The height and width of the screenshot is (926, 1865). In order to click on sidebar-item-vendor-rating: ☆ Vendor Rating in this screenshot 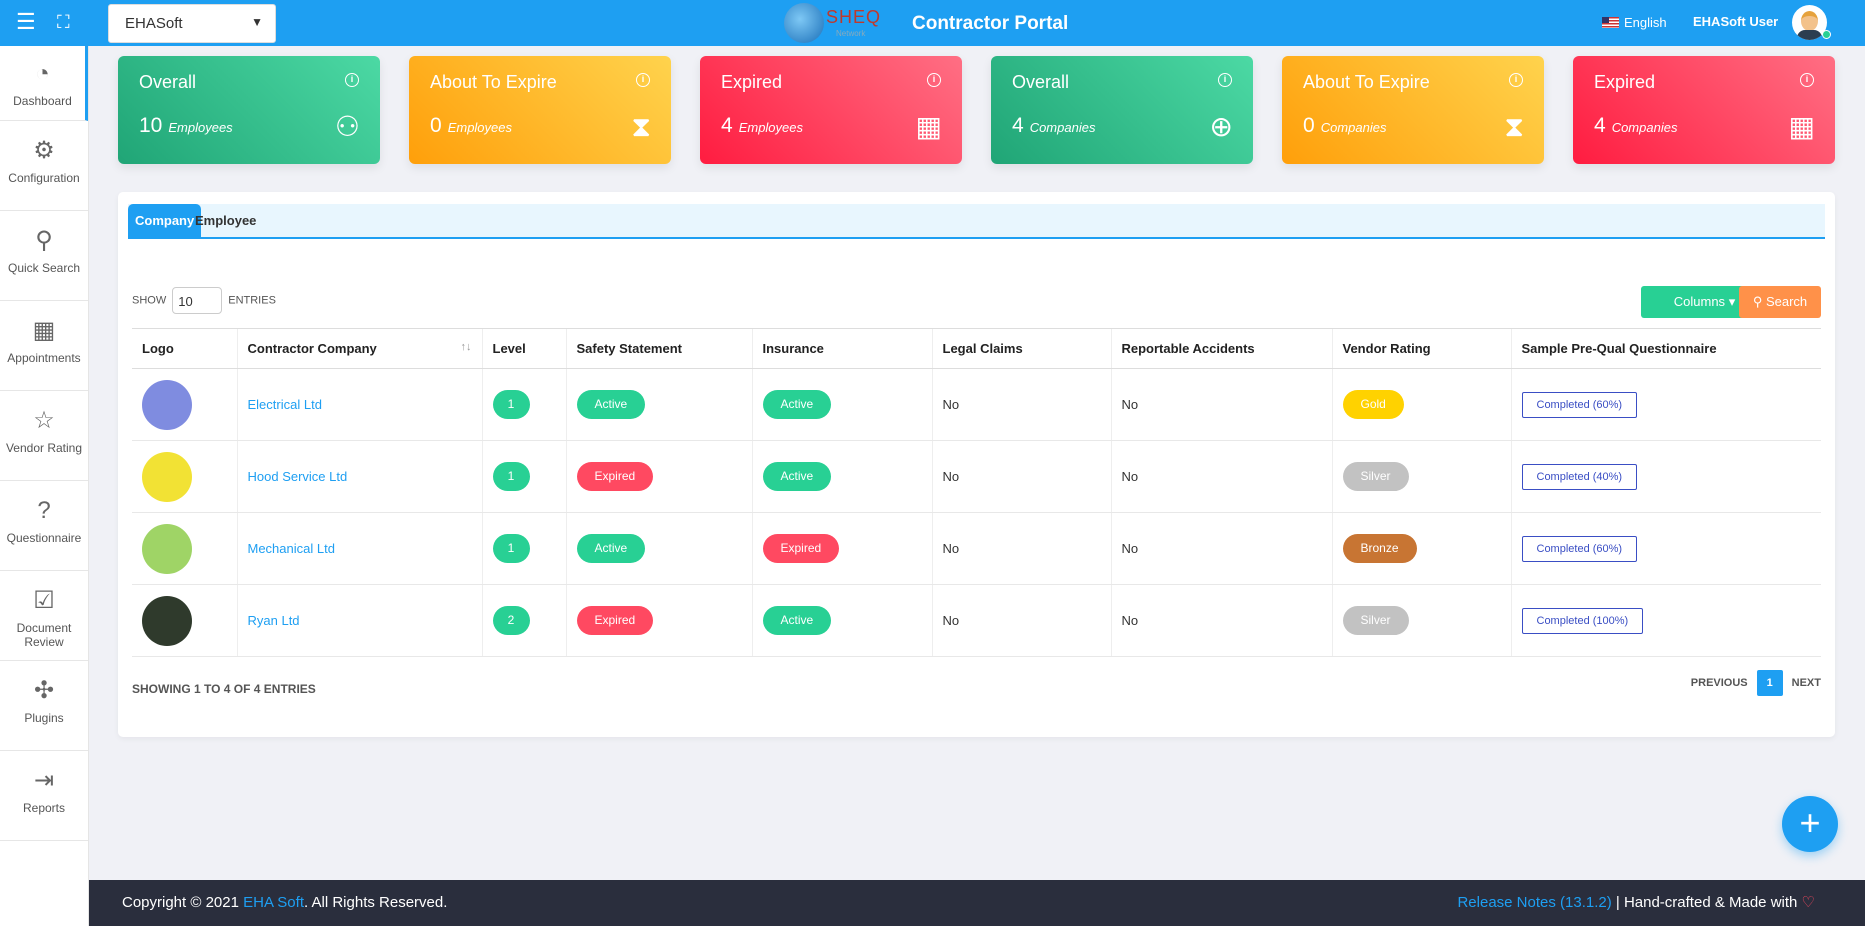, I will do `click(44, 436)`.